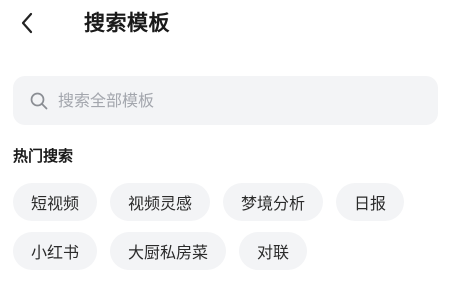 This screenshot has height=281, width=450. I want to click on tag-row: 短视频 视频灵感 梦境分析 日报, so click(228, 202).